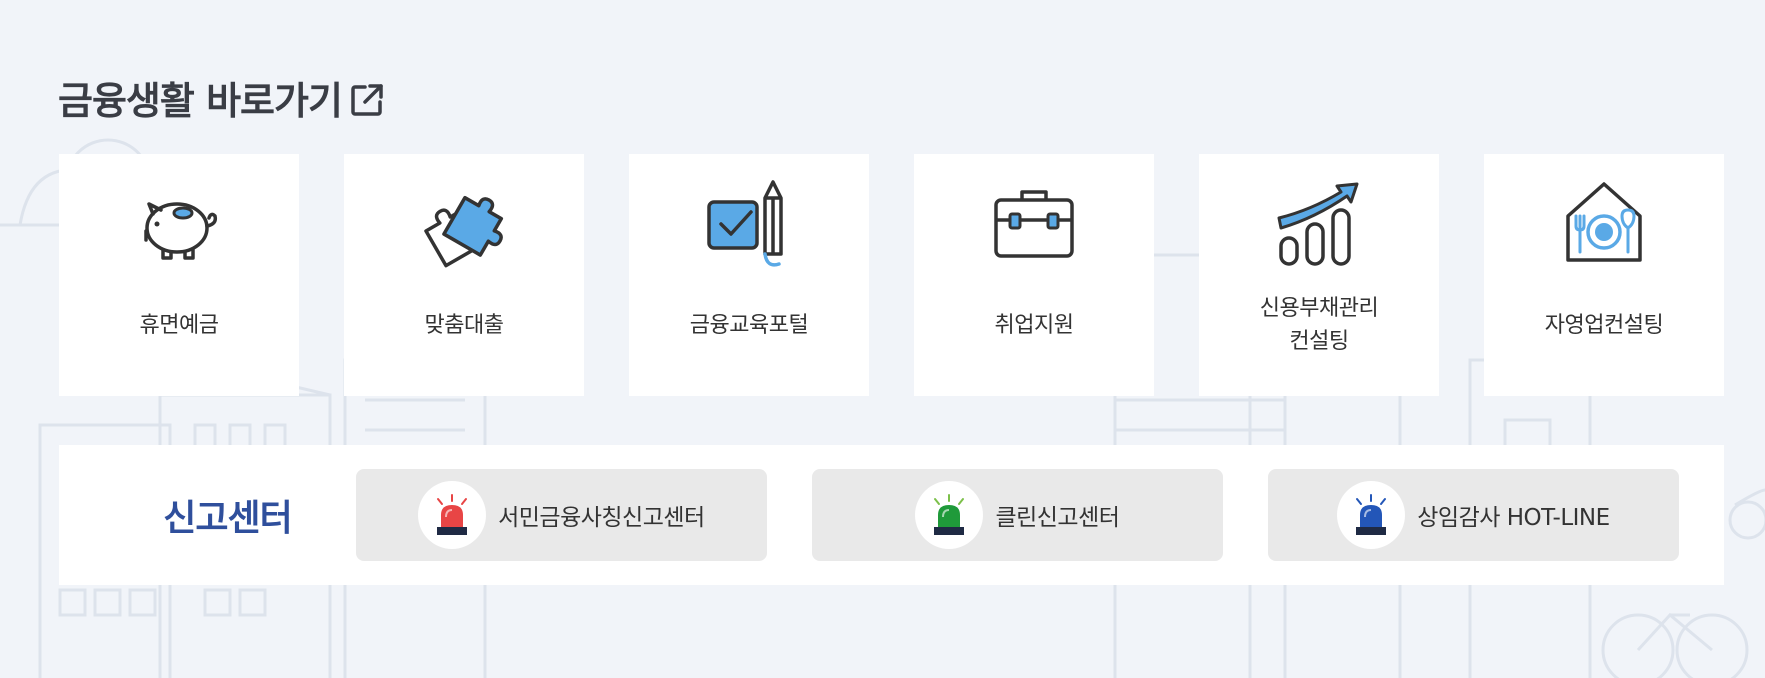  I want to click on impersonation-report-button: 서민금융사칭신고센터, so click(561, 515).